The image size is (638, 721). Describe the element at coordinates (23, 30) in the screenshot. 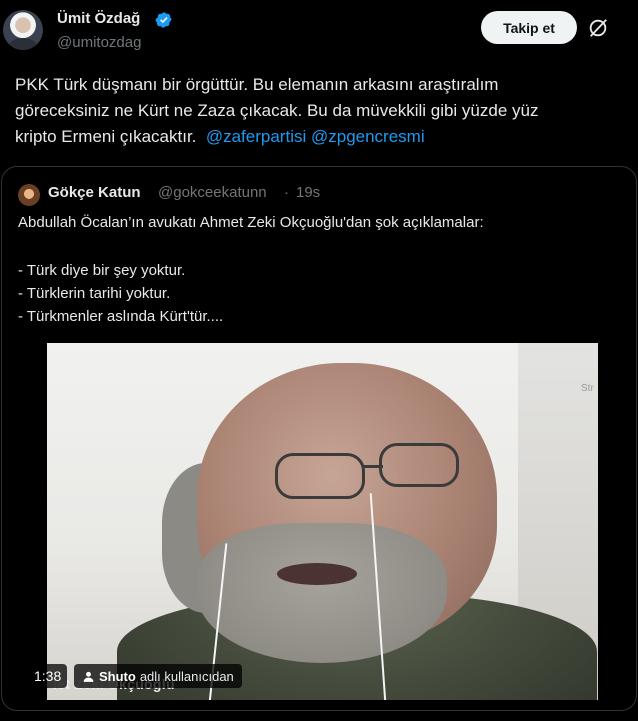

I see `author-avatar` at that location.